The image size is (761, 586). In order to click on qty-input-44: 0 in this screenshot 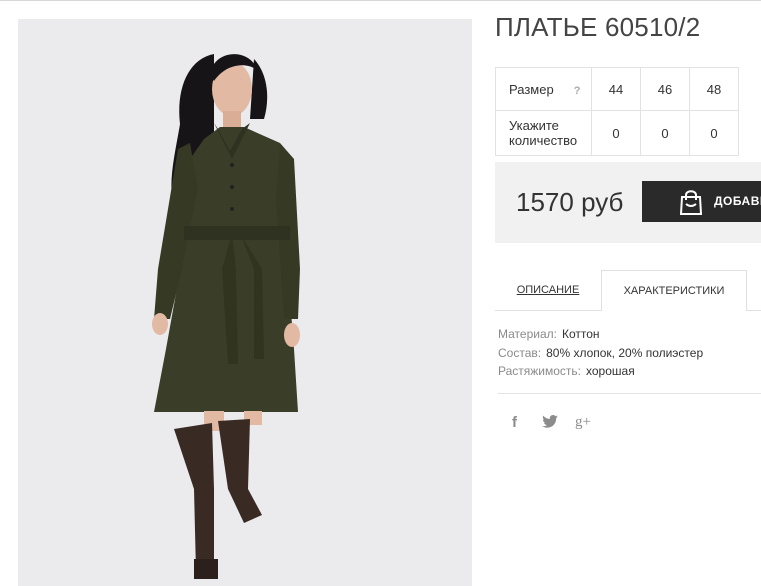, I will do `click(616, 133)`.